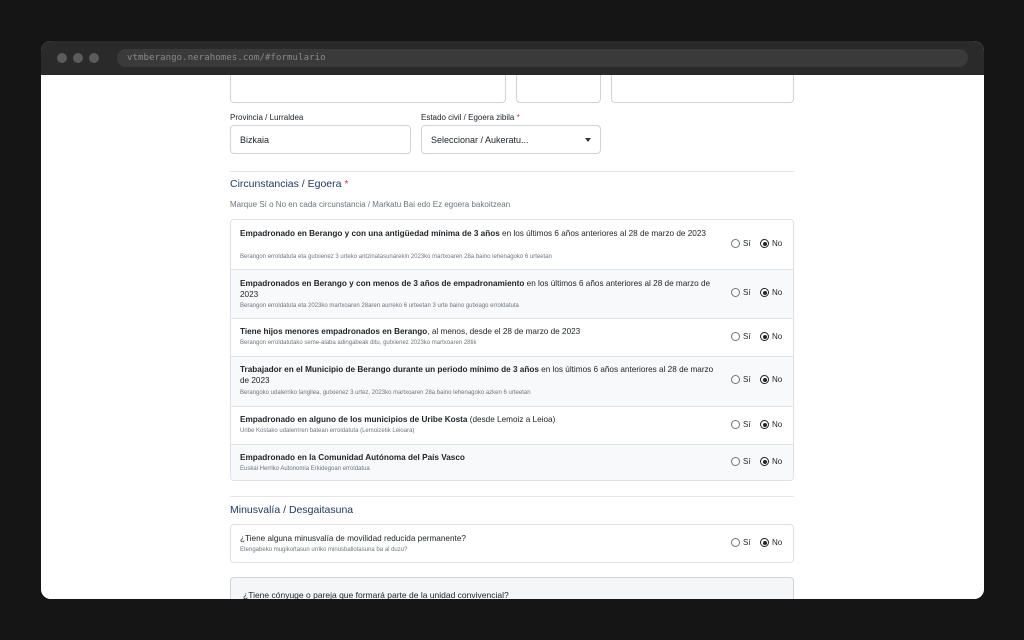 This screenshot has height=640, width=1024. What do you see at coordinates (368, 89) in the screenshot?
I see `address-input` at bounding box center [368, 89].